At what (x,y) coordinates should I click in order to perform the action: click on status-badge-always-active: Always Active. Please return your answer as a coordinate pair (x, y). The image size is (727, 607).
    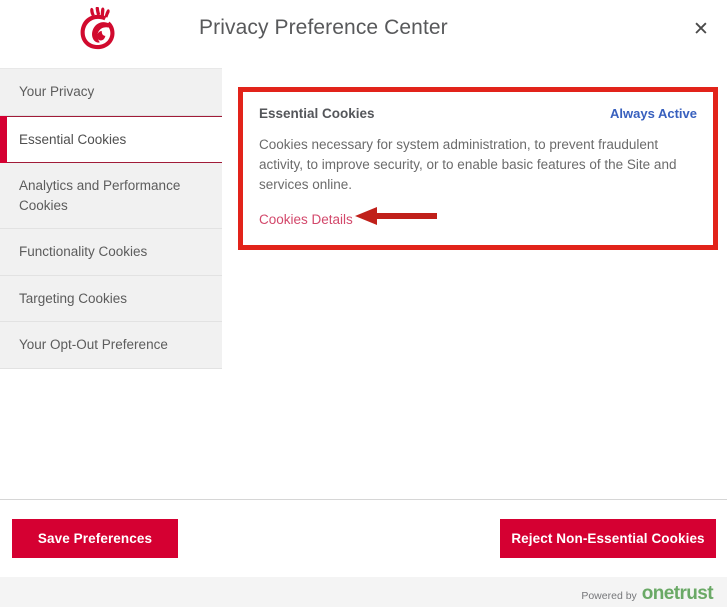
    Looking at the image, I should click on (653, 113).